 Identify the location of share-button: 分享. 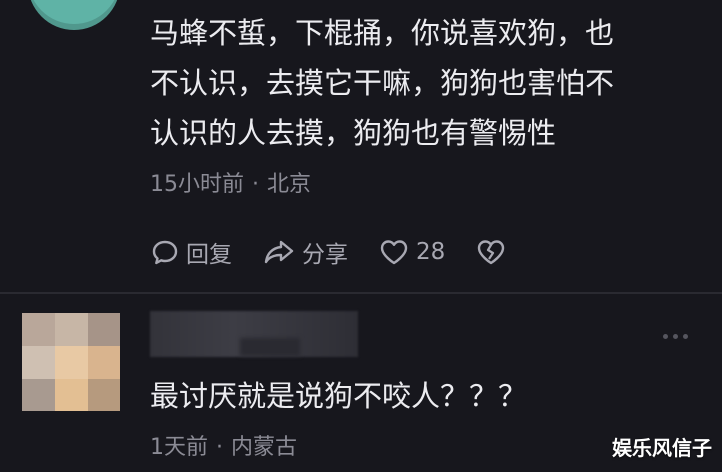
(305, 252).